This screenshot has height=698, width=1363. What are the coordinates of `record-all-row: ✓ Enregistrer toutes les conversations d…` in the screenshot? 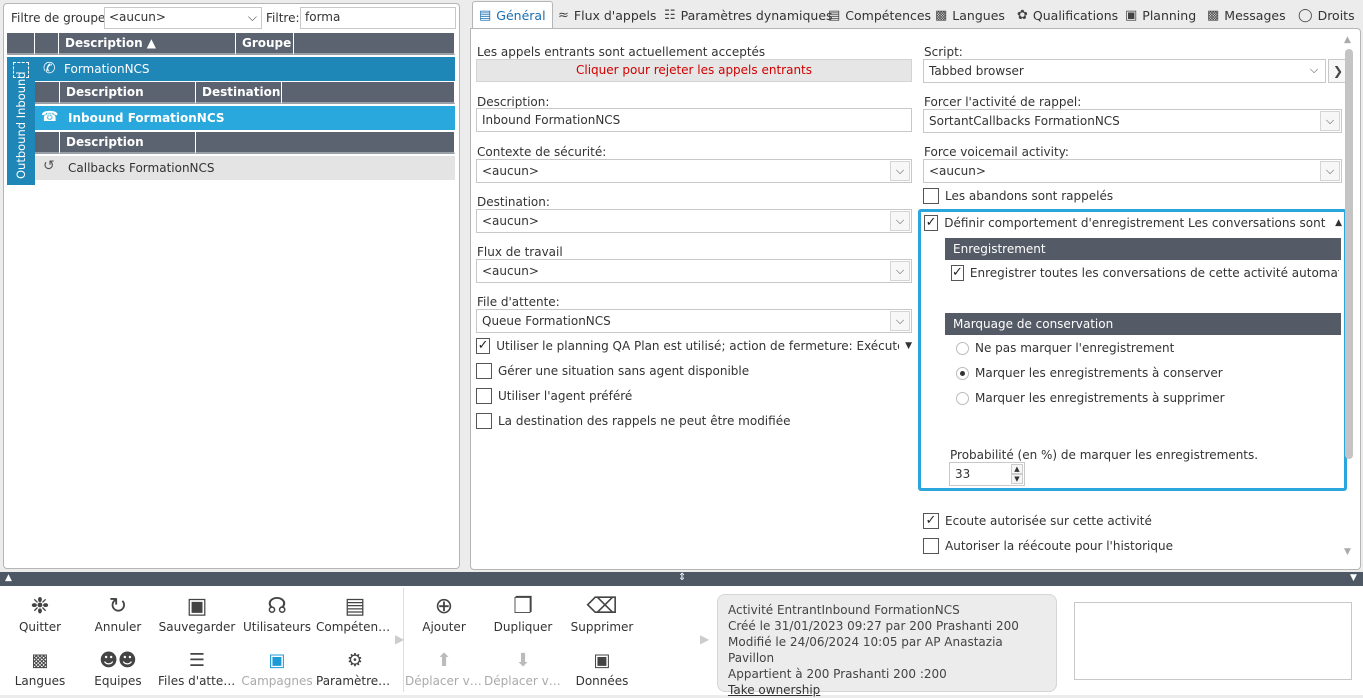 It's located at (1145, 273).